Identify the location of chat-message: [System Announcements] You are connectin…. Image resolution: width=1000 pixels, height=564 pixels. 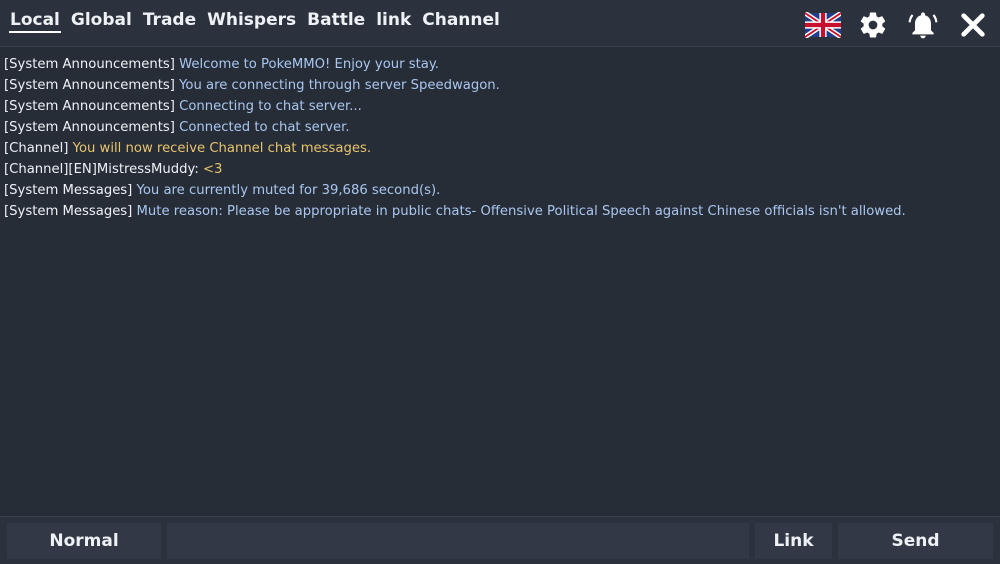
(500, 85).